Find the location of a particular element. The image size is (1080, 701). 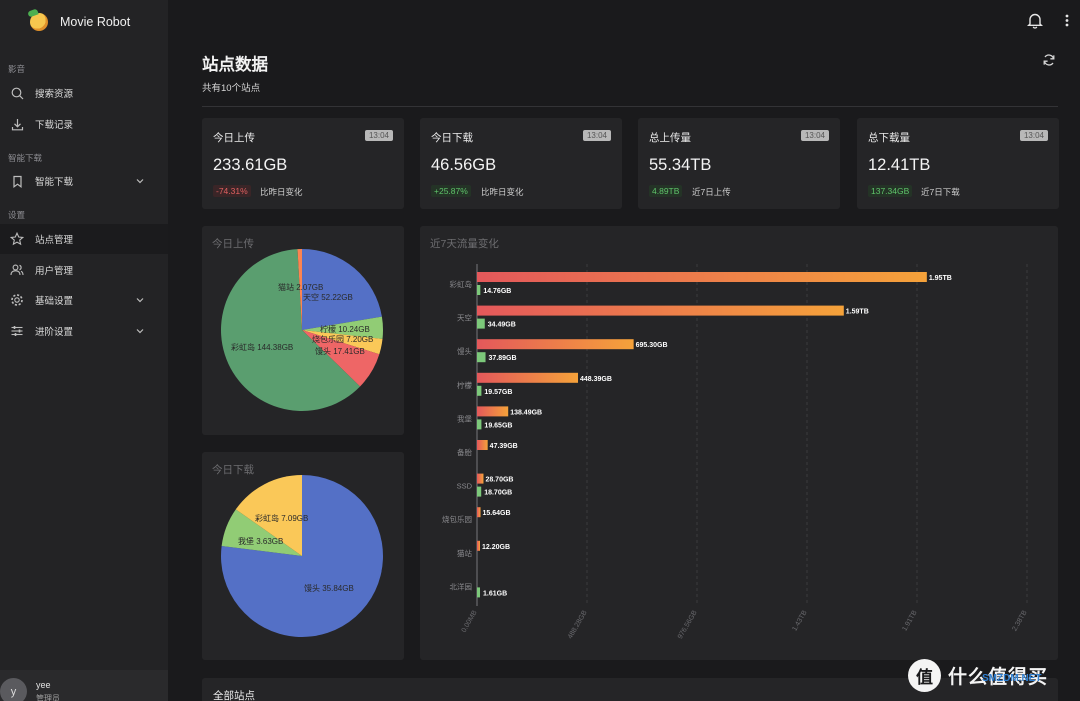

chart-today-download: 今日下载 馒头 35.84GB 我堡 3.63GB 彩虹岛 7.09GB is located at coordinates (303, 556).